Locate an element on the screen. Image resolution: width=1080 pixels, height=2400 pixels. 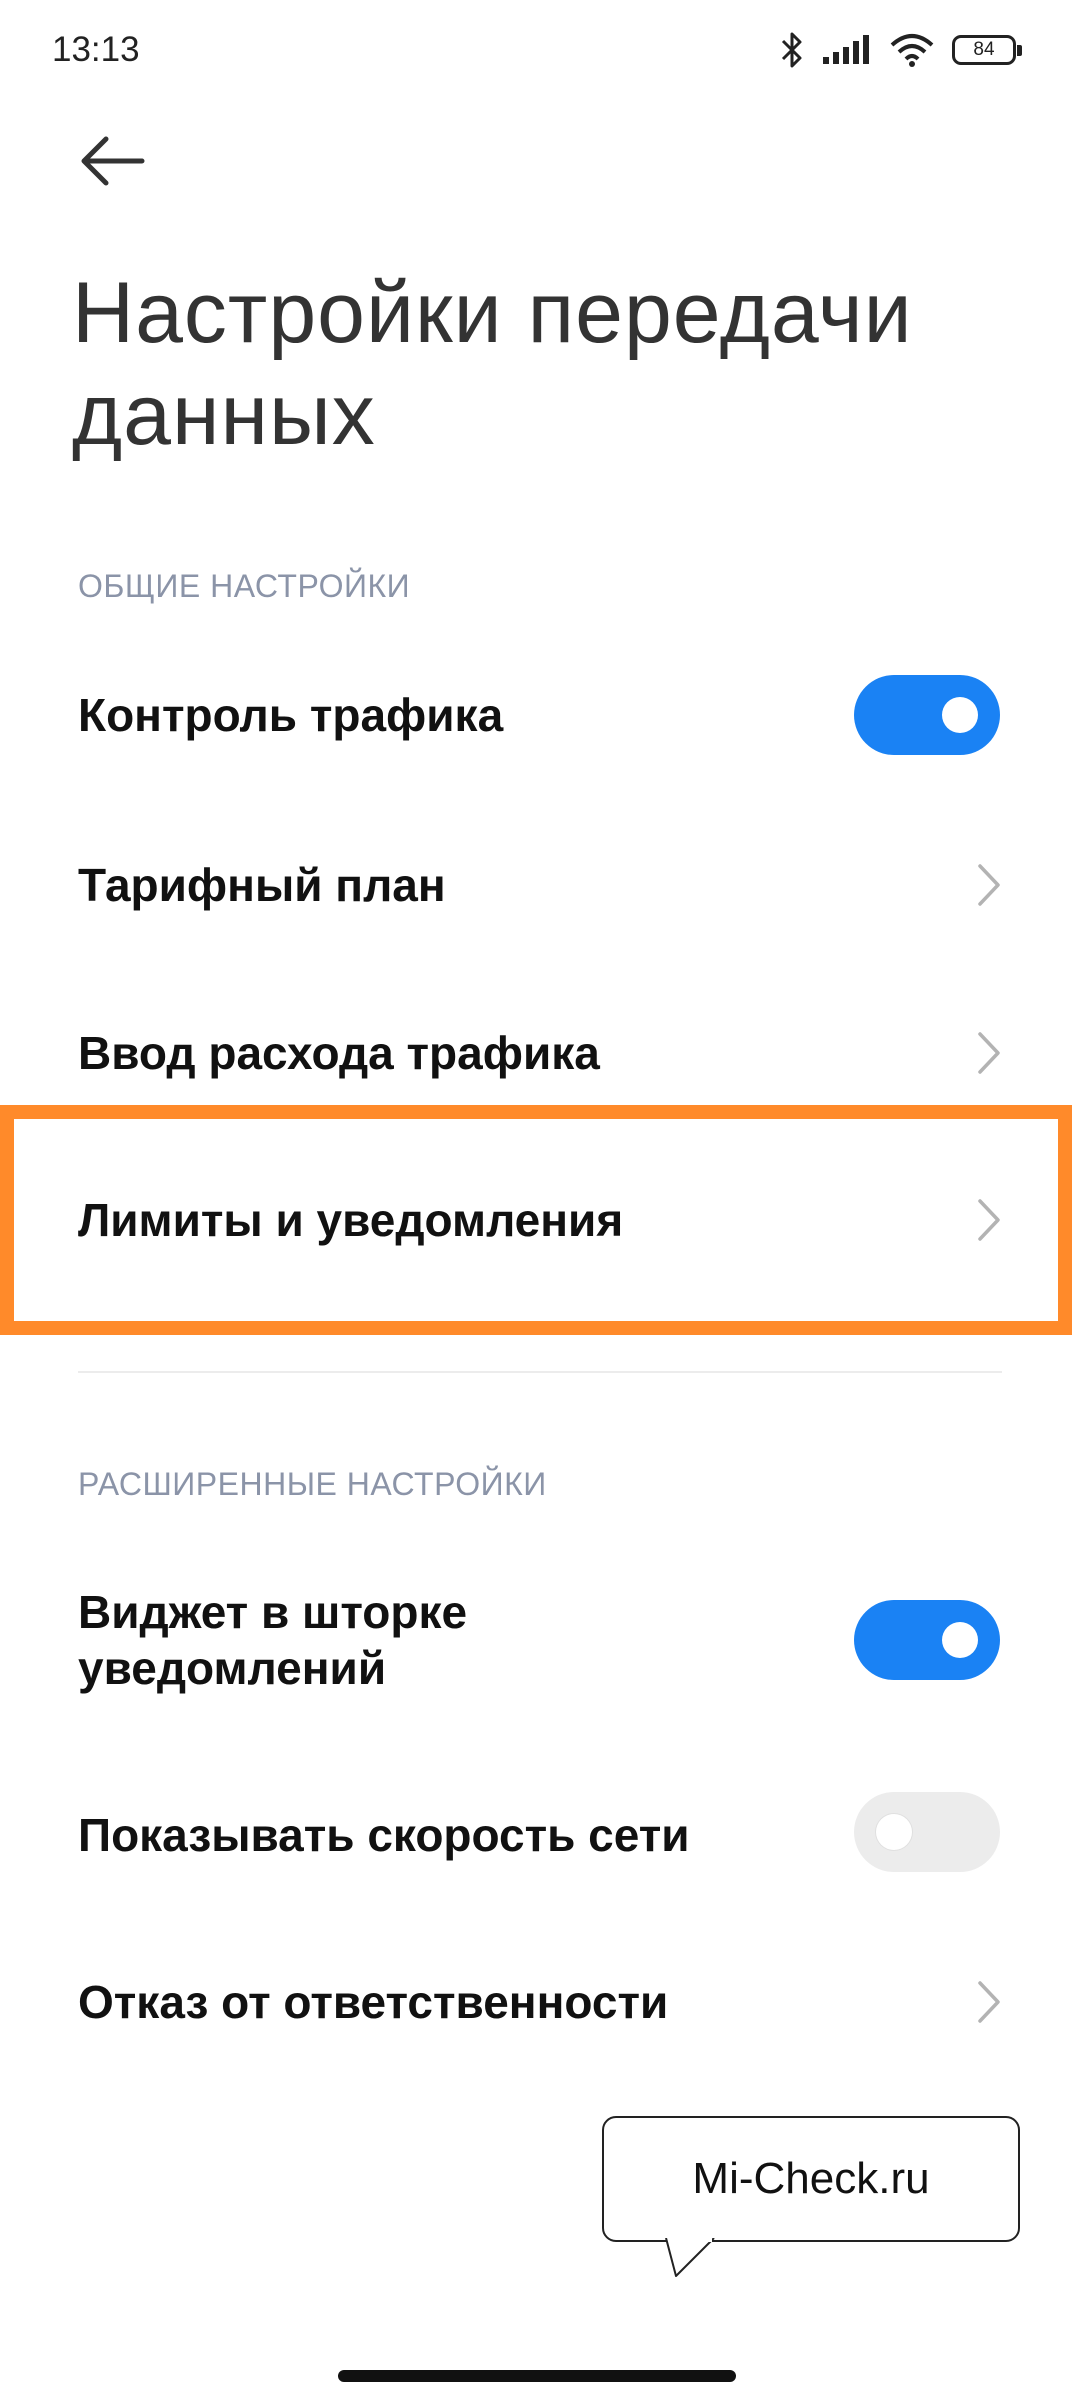
signal-icon is located at coordinates (846, 49).